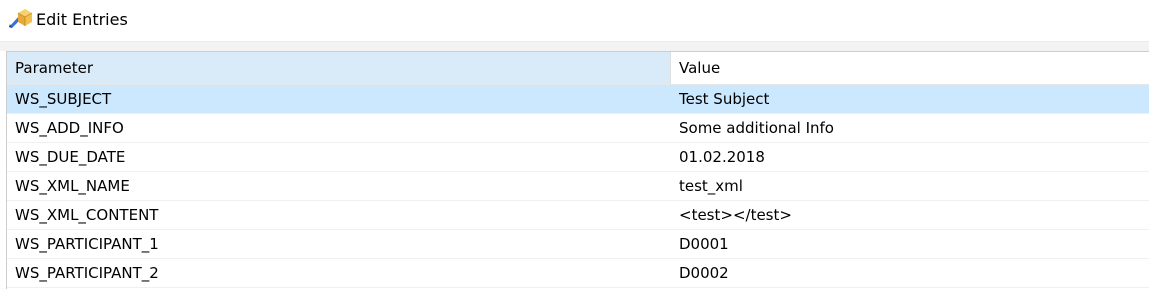 The height and width of the screenshot is (289, 1149). Describe the element at coordinates (339, 273) in the screenshot. I see `parameter-cell: WS_PARTICIPANT_2` at that location.